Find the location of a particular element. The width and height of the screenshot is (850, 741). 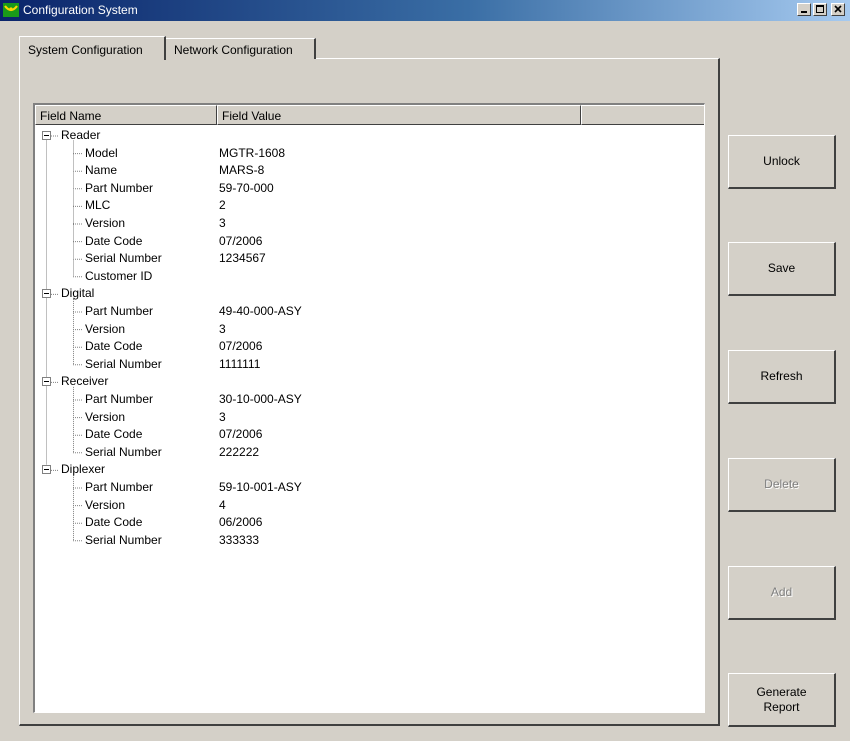

delete-button-label: Delete is located at coordinates (781, 484).